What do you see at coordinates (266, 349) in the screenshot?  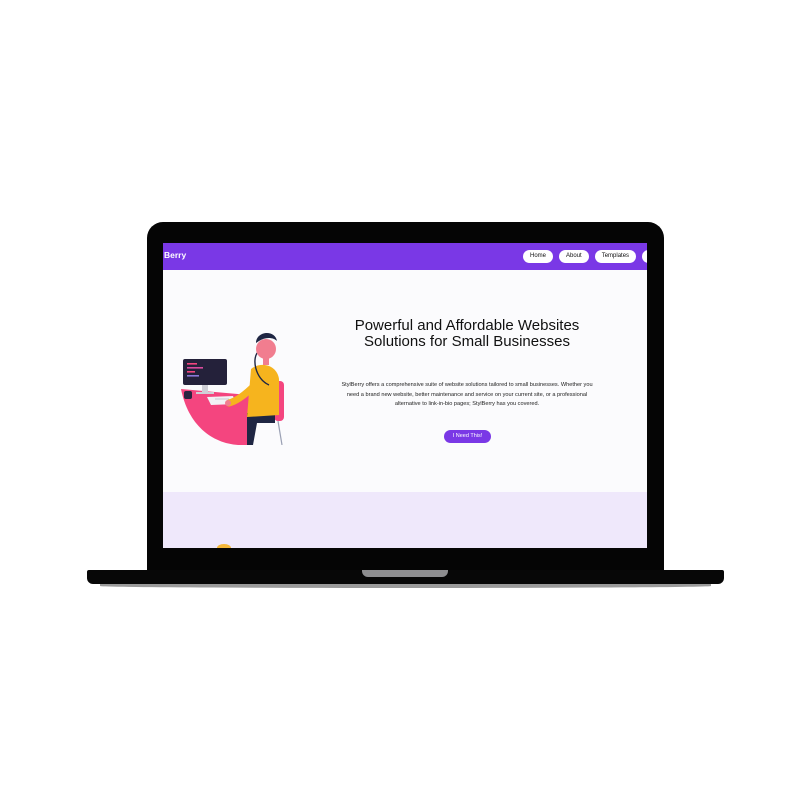 I see `person-head` at bounding box center [266, 349].